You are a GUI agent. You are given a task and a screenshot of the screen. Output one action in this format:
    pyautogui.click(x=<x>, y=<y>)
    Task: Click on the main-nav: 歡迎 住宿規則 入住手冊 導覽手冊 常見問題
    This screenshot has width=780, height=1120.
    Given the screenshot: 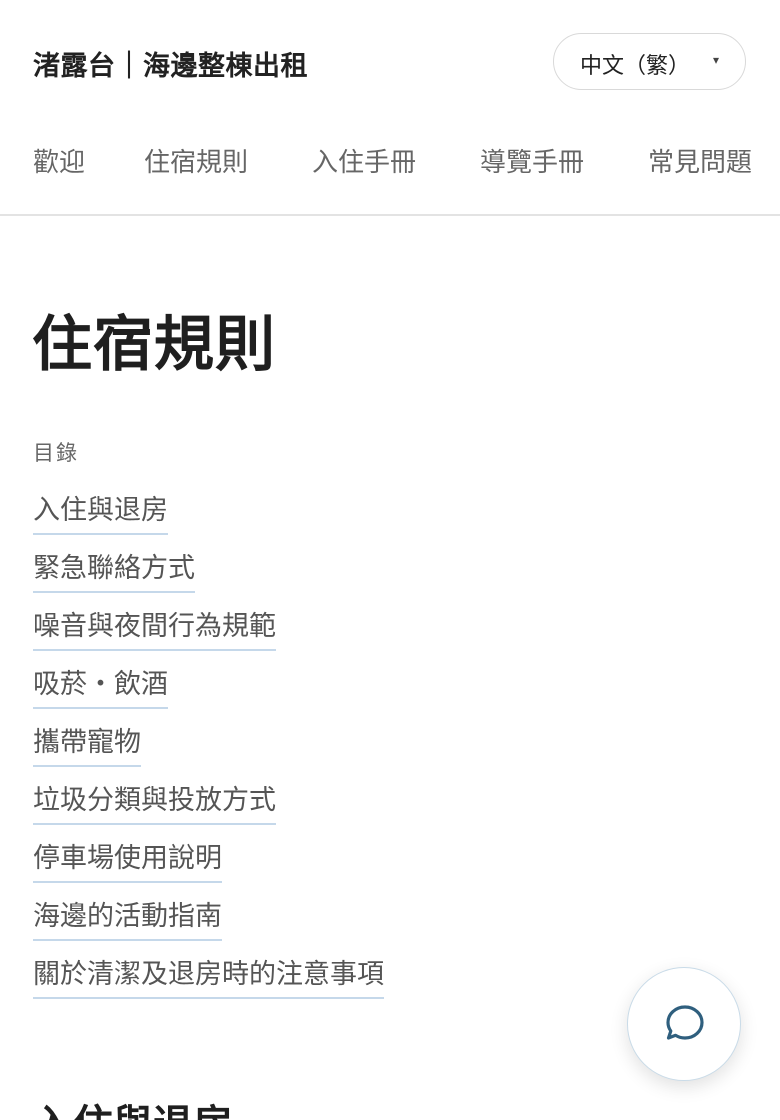 What is the action you would take?
    pyautogui.click(x=390, y=170)
    